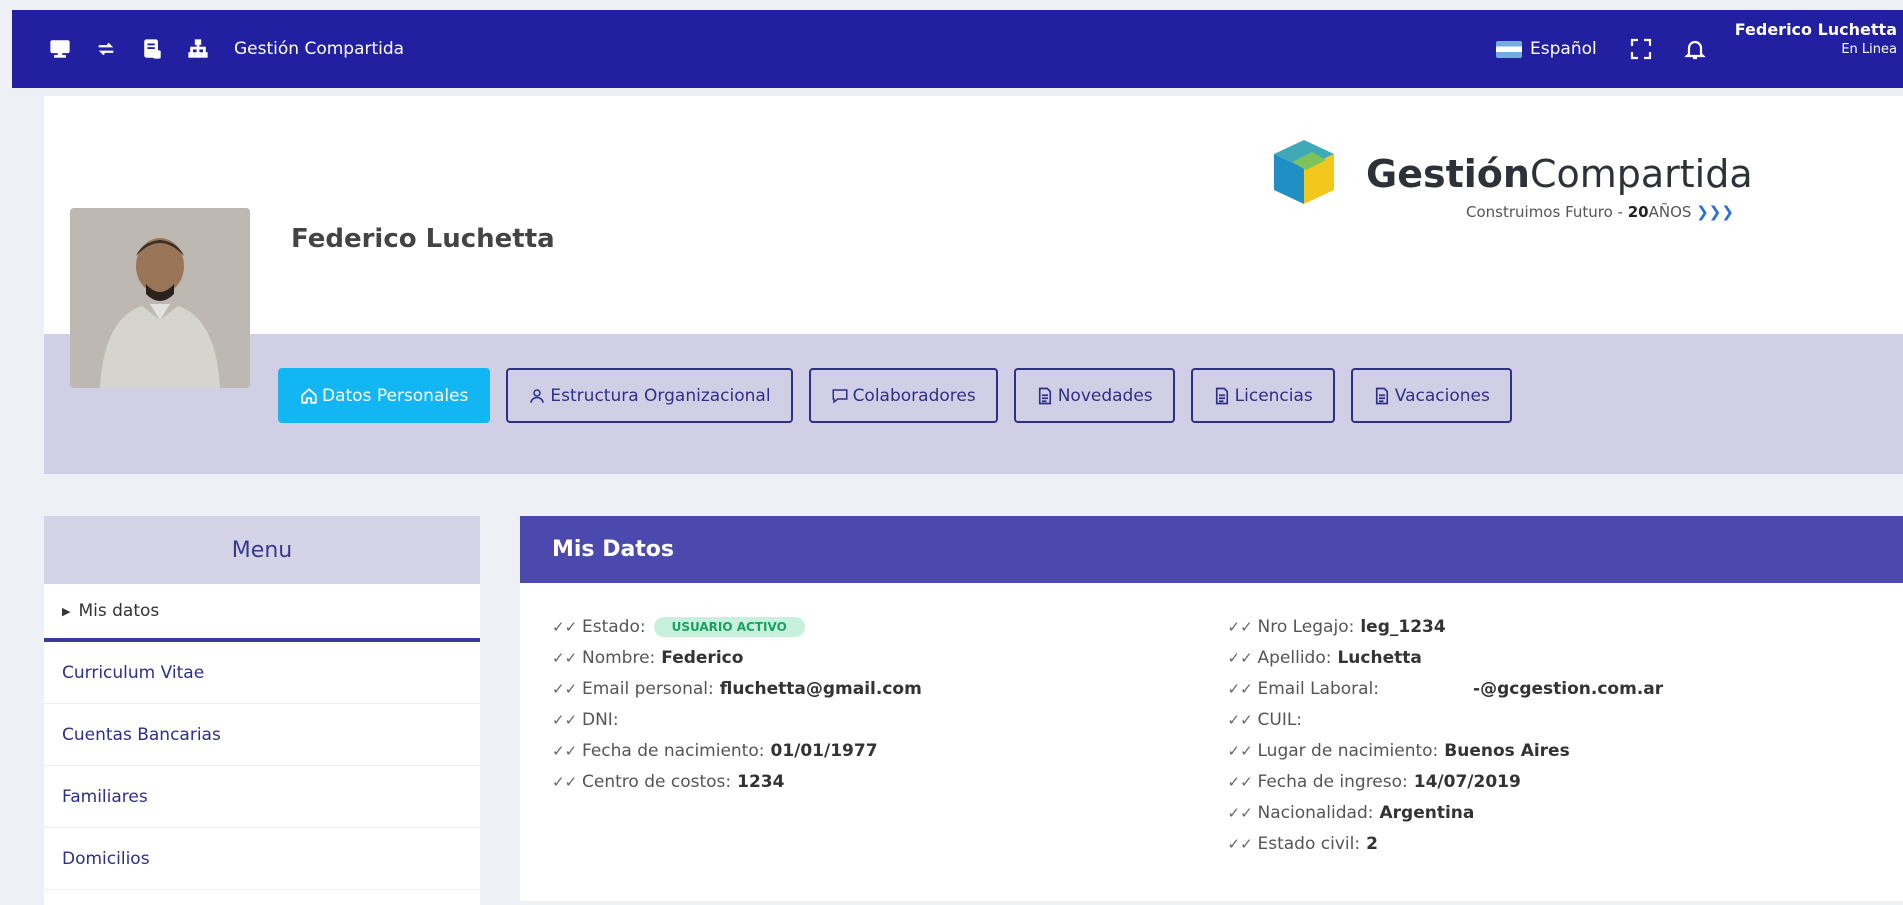 Image resolution: width=1903 pixels, height=905 pixels. I want to click on topbar-right: Español Federico Luchetta En Linea, so click(1699, 49).